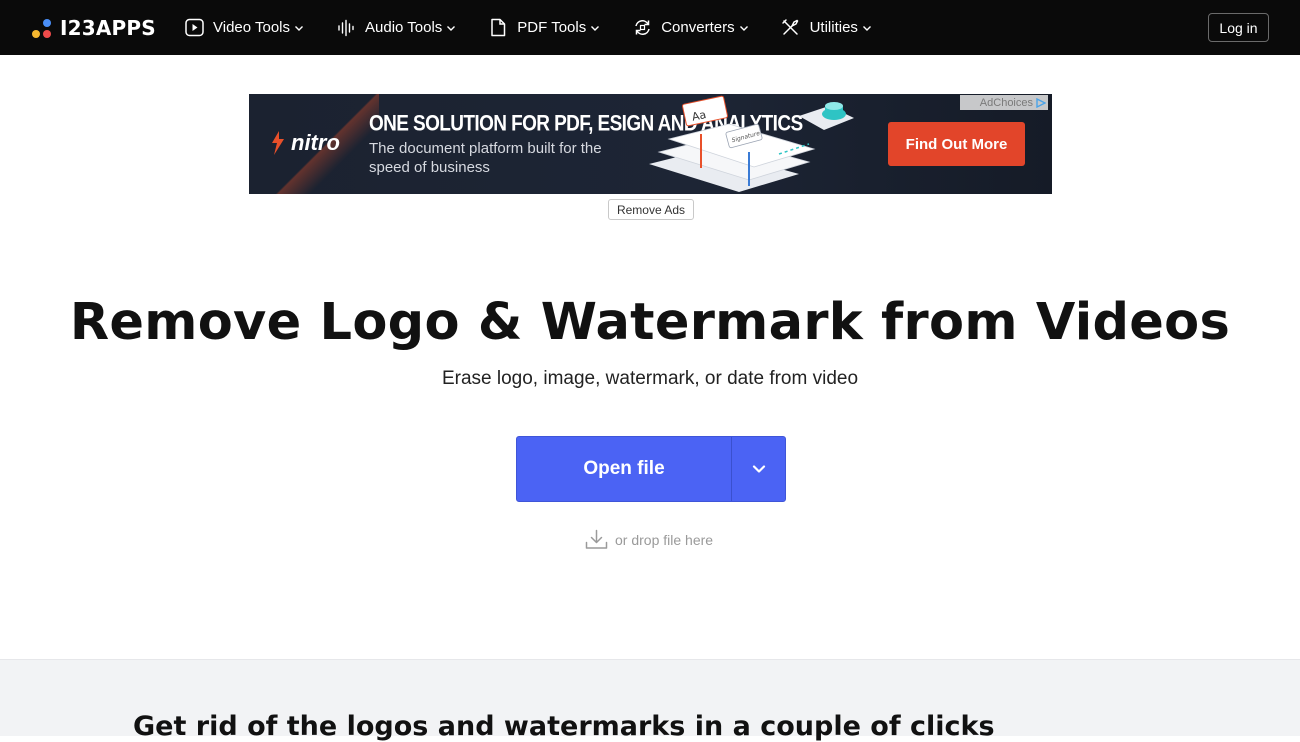  I want to click on drop-hint-text: or drop file here, so click(664, 539).